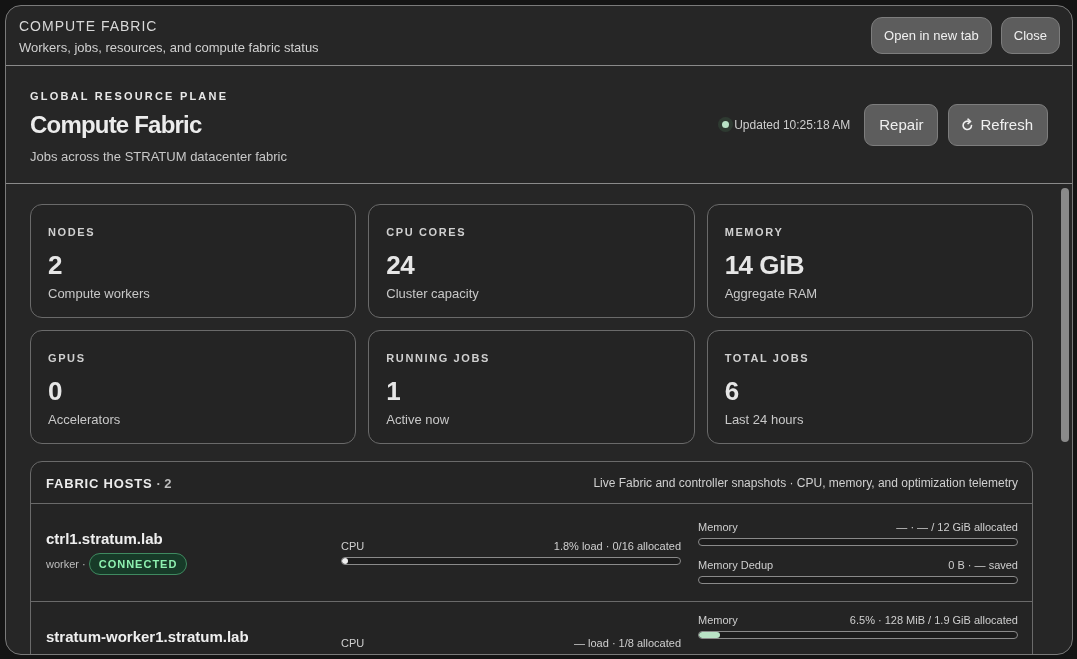  What do you see at coordinates (55, 265) in the screenshot?
I see `stat-value: 2` at bounding box center [55, 265].